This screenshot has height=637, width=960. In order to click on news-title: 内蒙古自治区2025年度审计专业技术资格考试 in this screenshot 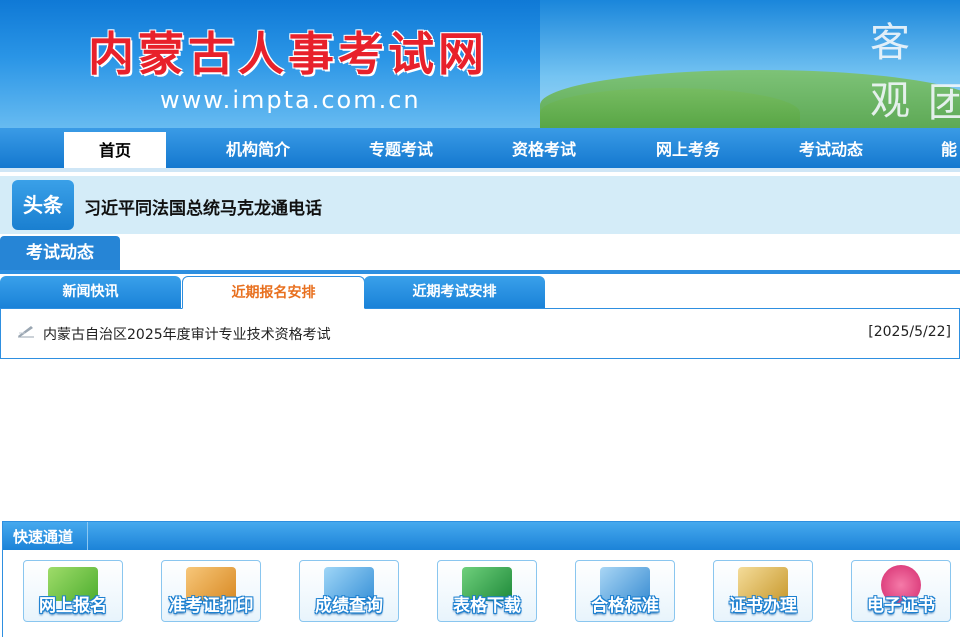, I will do `click(187, 334)`.